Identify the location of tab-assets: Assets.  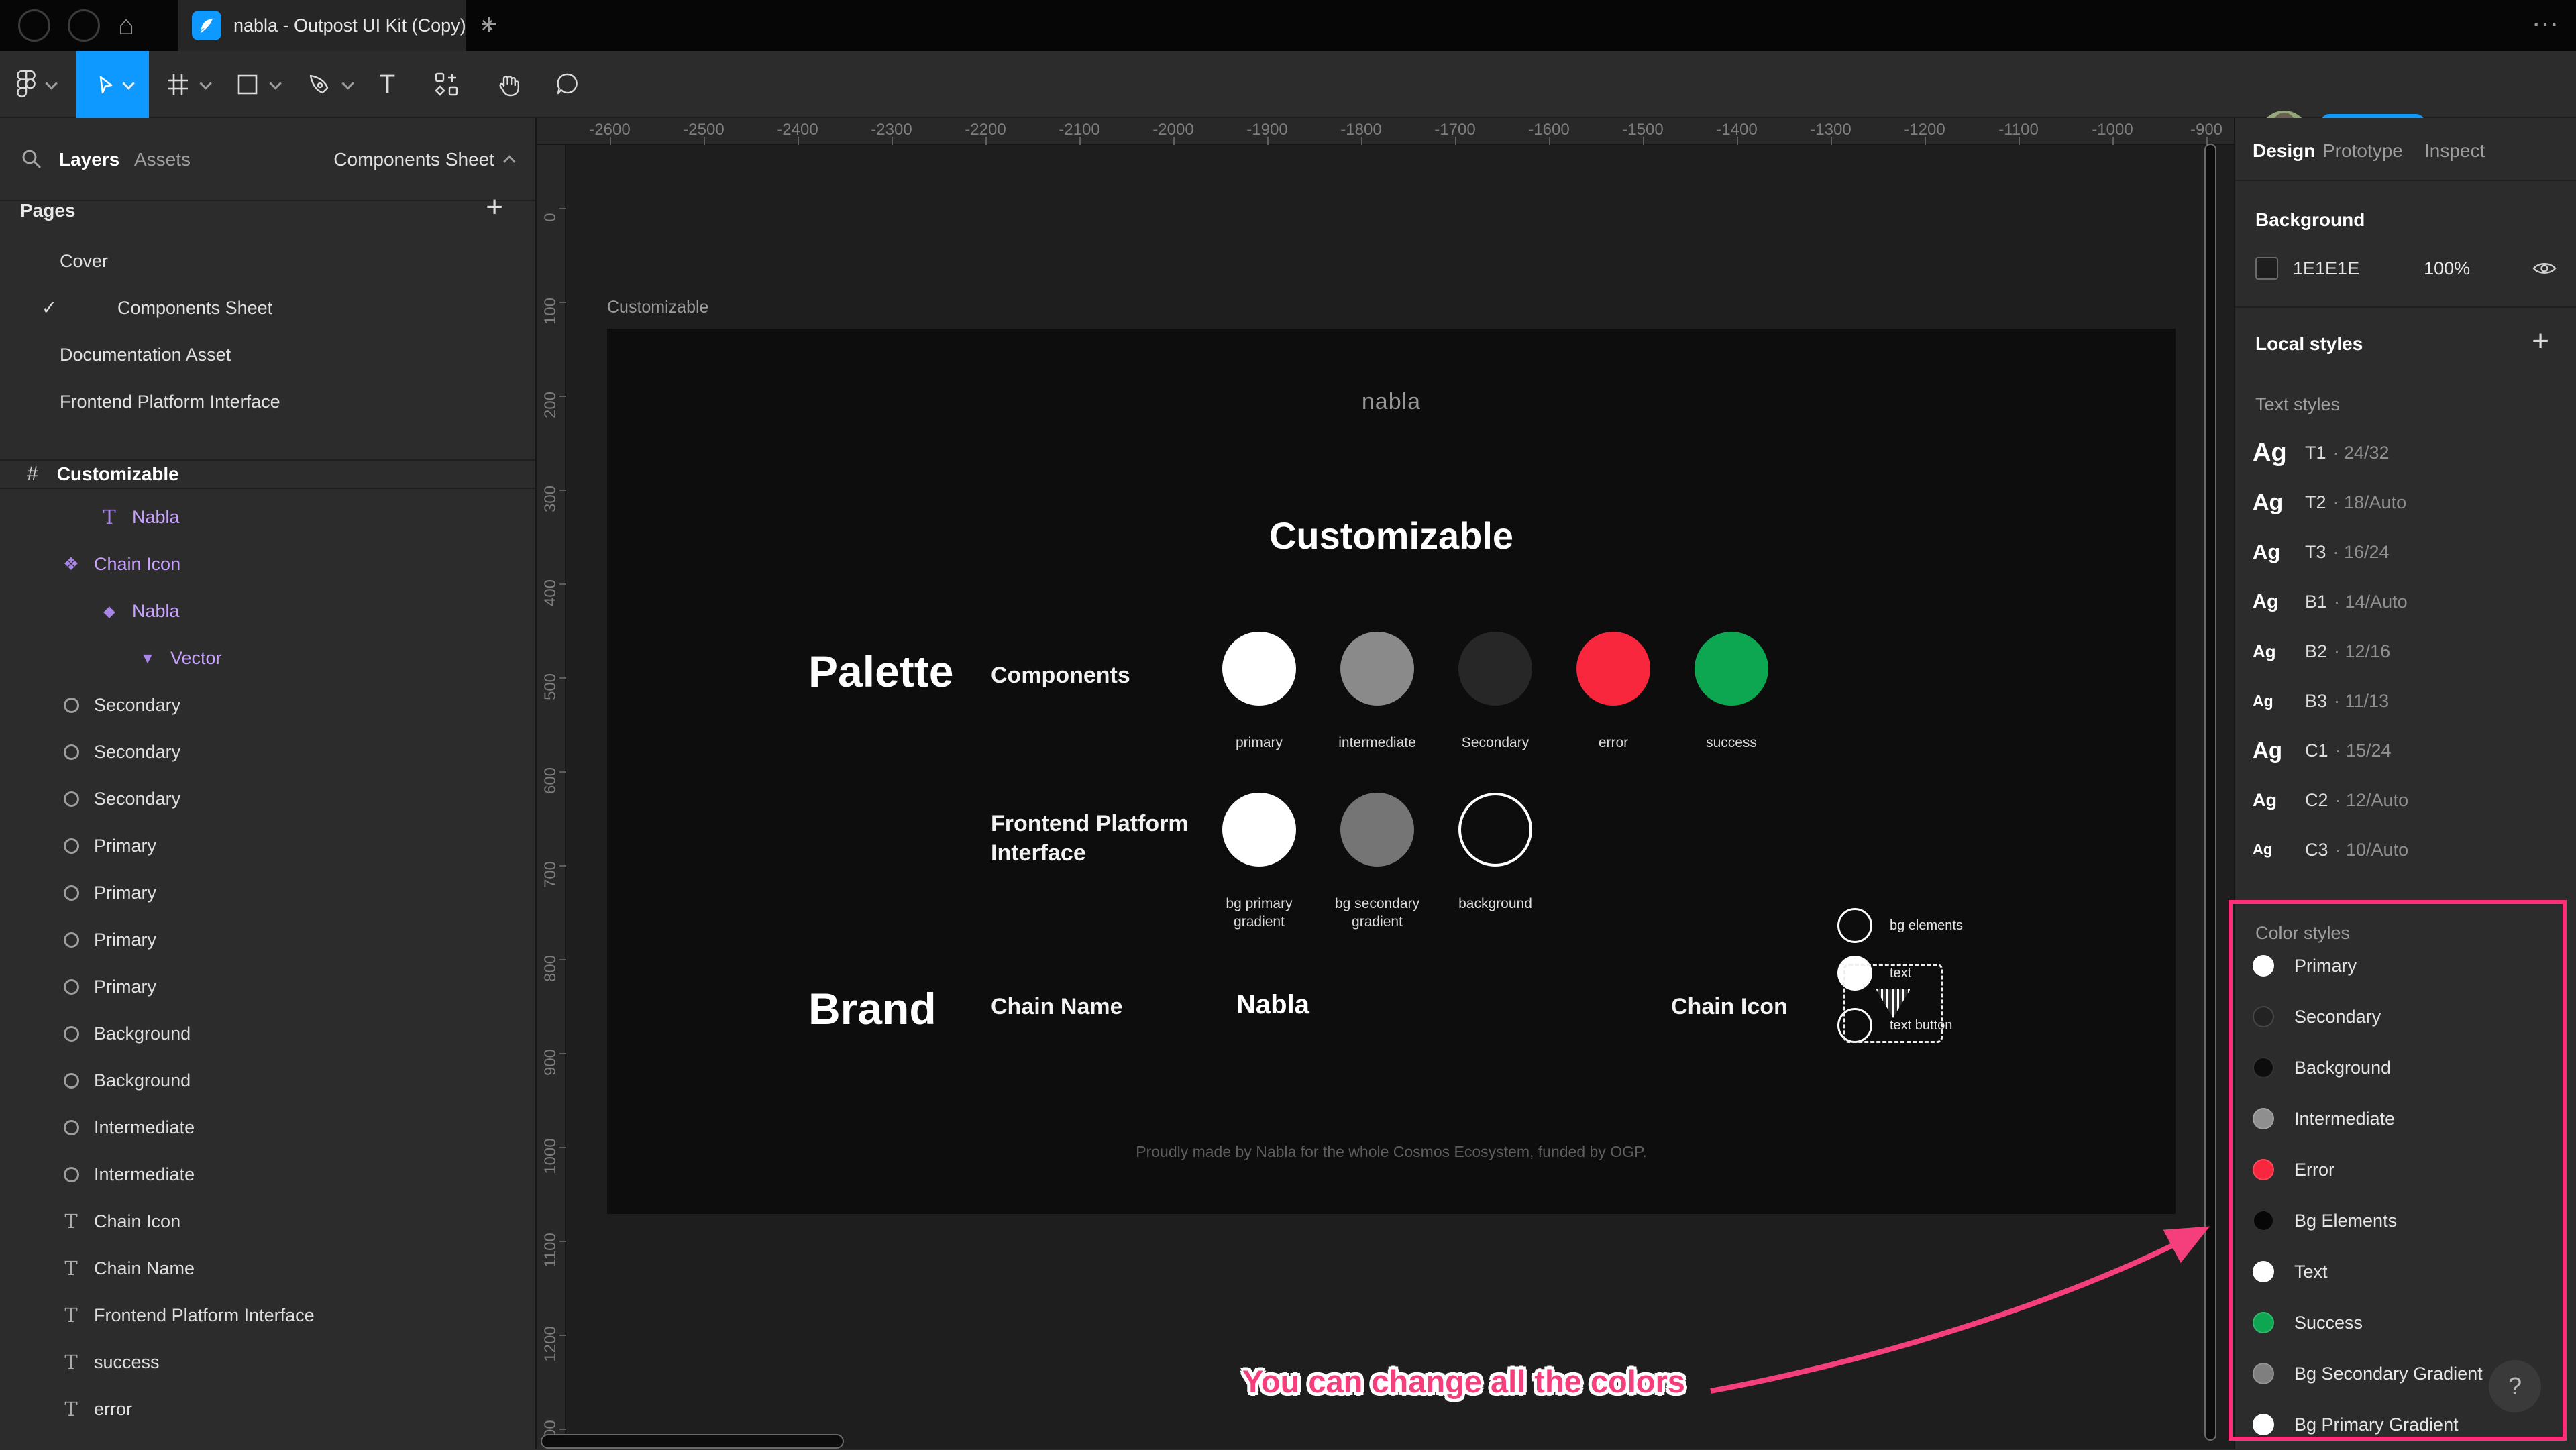
(162, 159).